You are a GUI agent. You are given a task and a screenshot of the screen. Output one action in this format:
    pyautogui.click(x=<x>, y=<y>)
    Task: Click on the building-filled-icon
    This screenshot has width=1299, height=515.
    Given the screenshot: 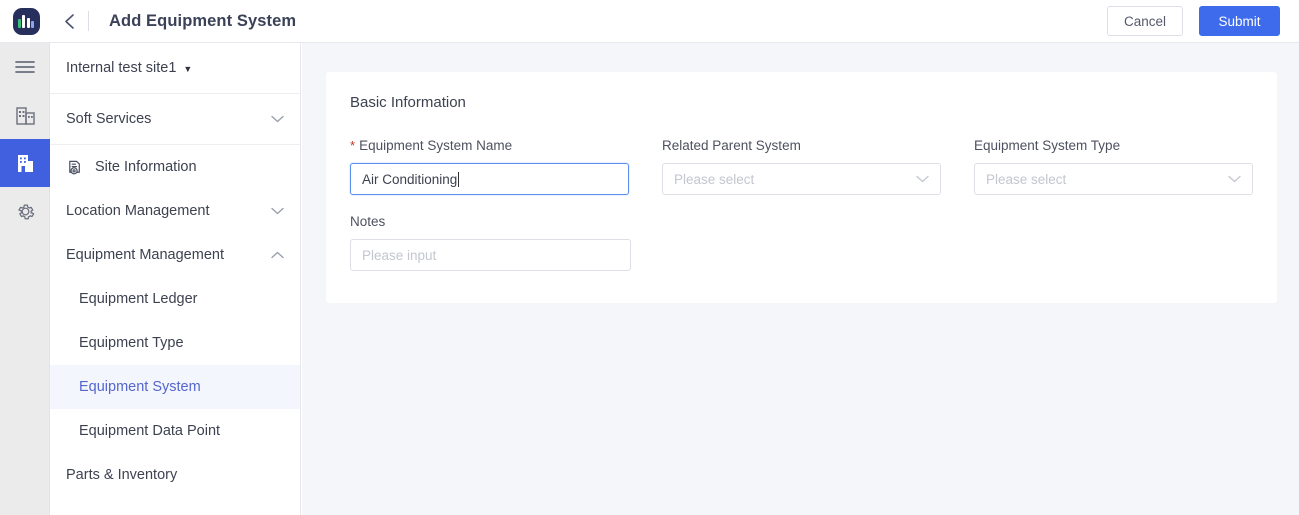 What is the action you would take?
    pyautogui.click(x=25, y=163)
    